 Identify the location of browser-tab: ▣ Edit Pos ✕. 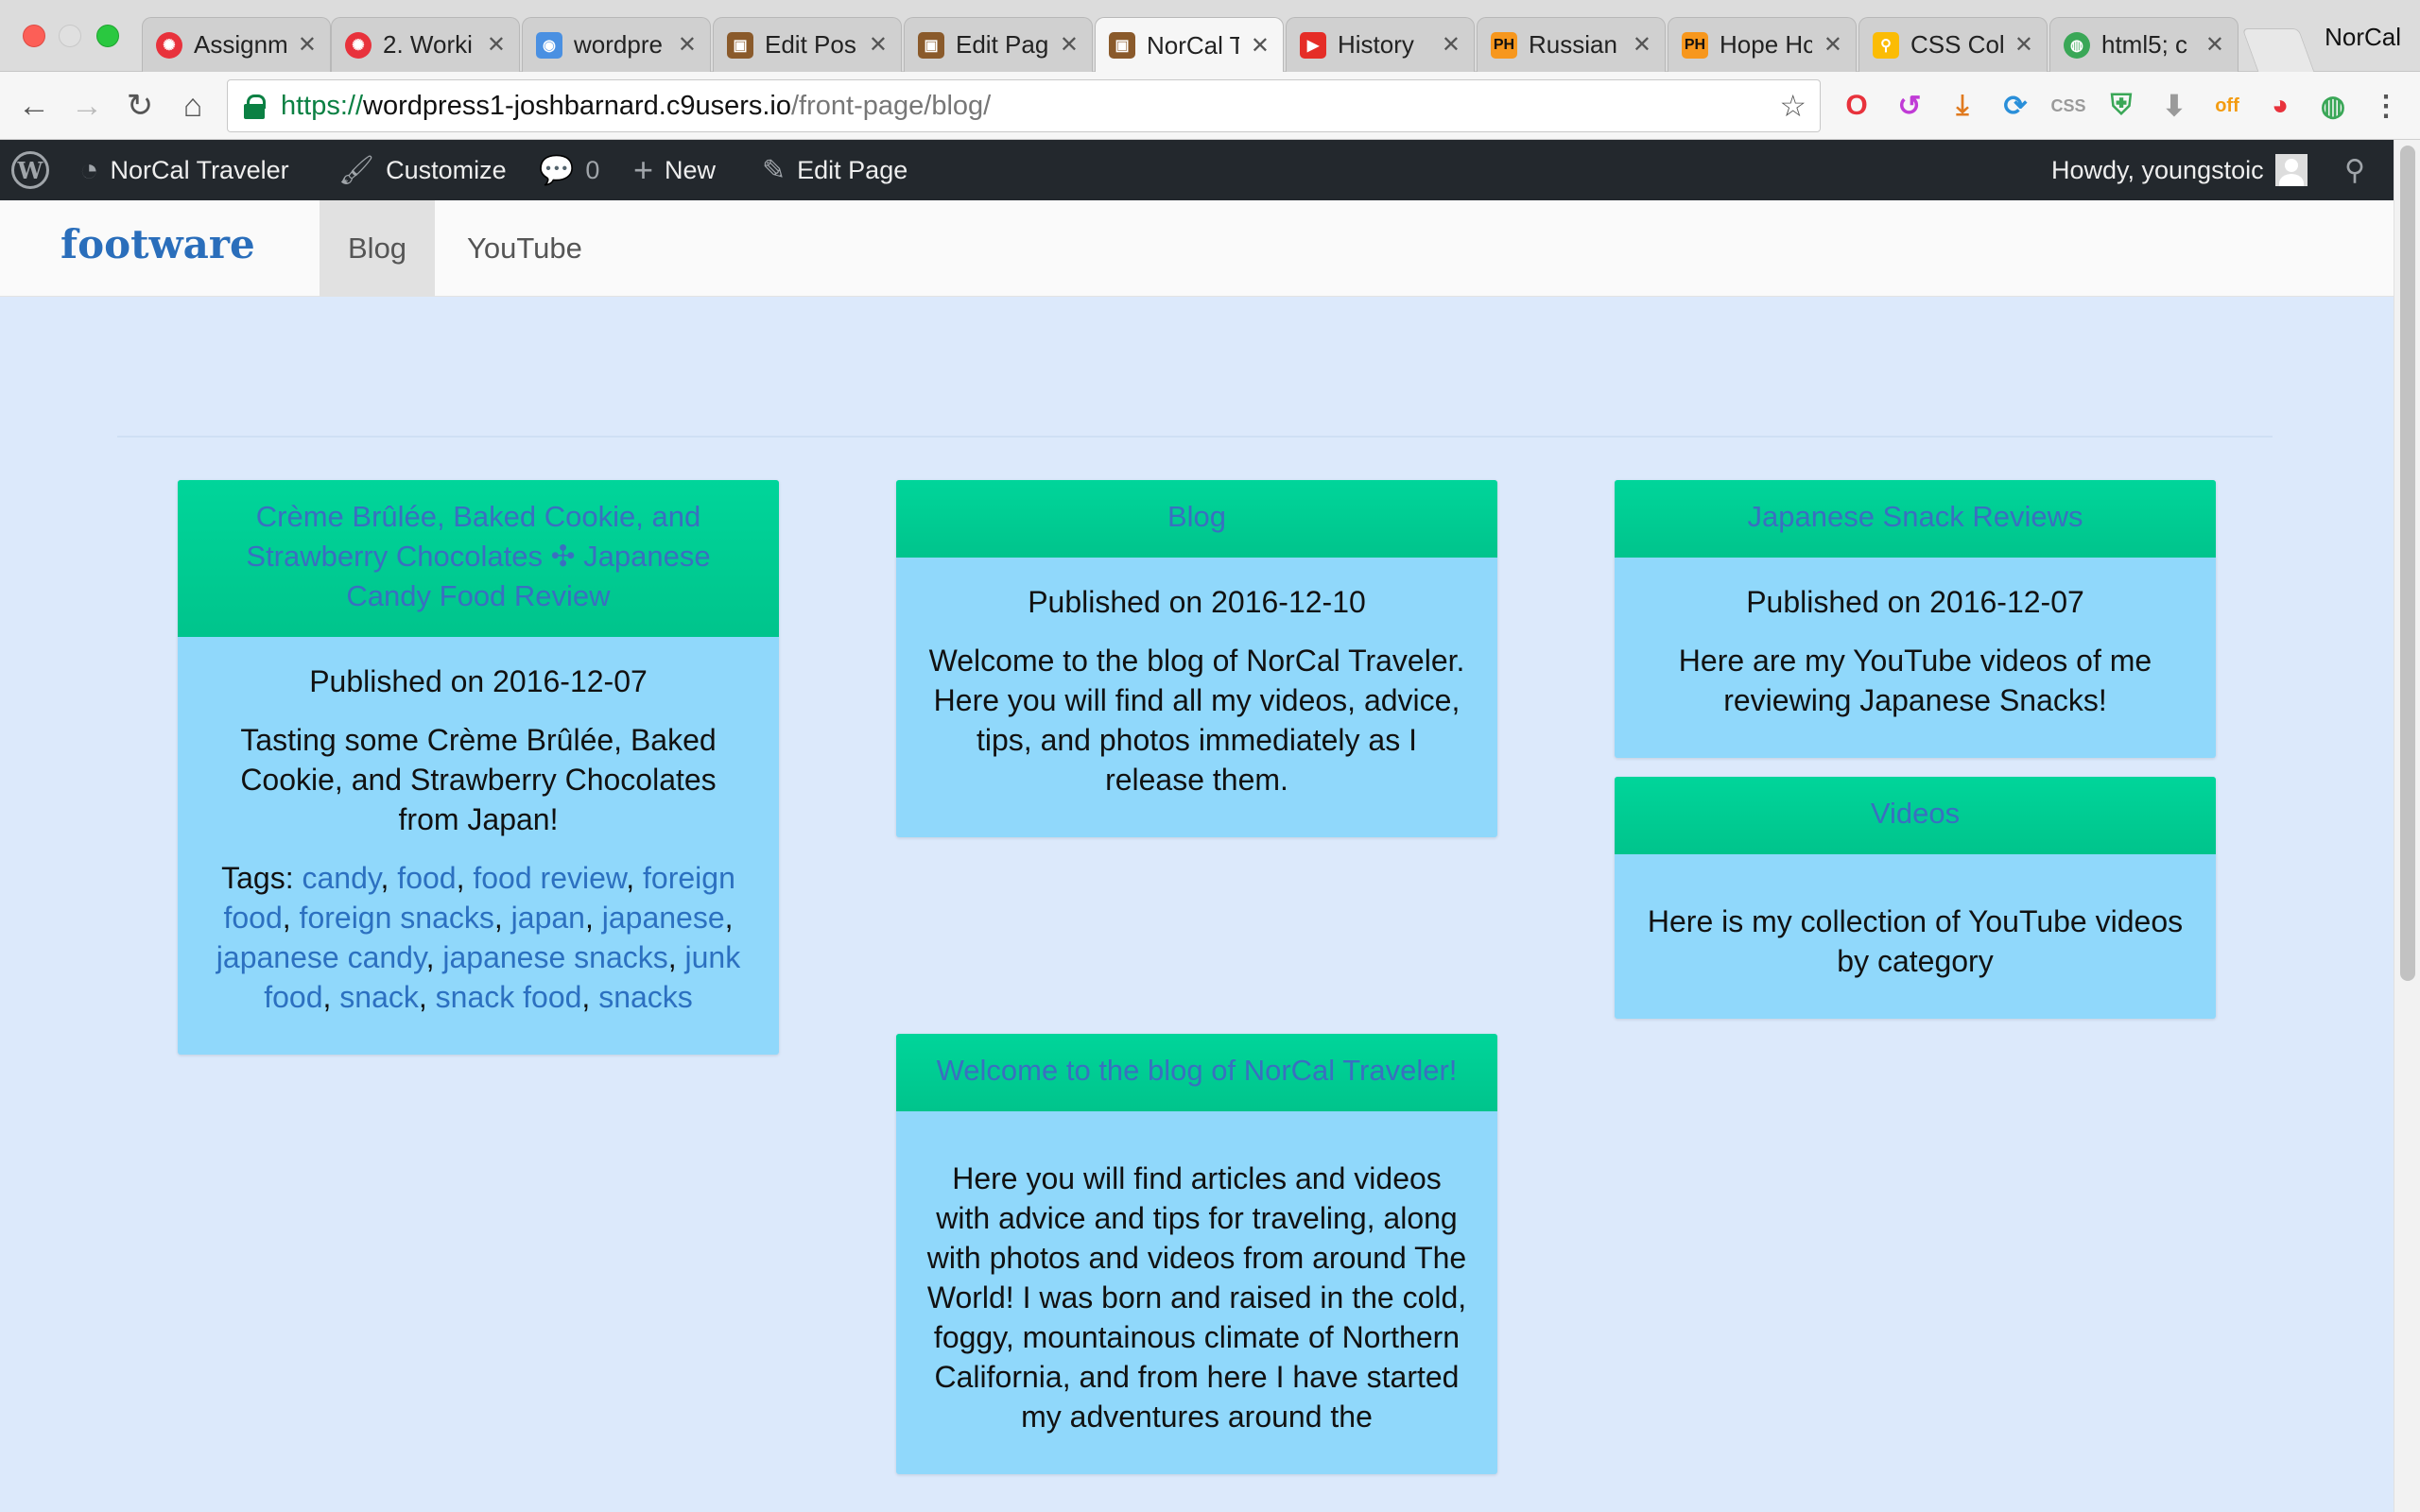
(807, 44).